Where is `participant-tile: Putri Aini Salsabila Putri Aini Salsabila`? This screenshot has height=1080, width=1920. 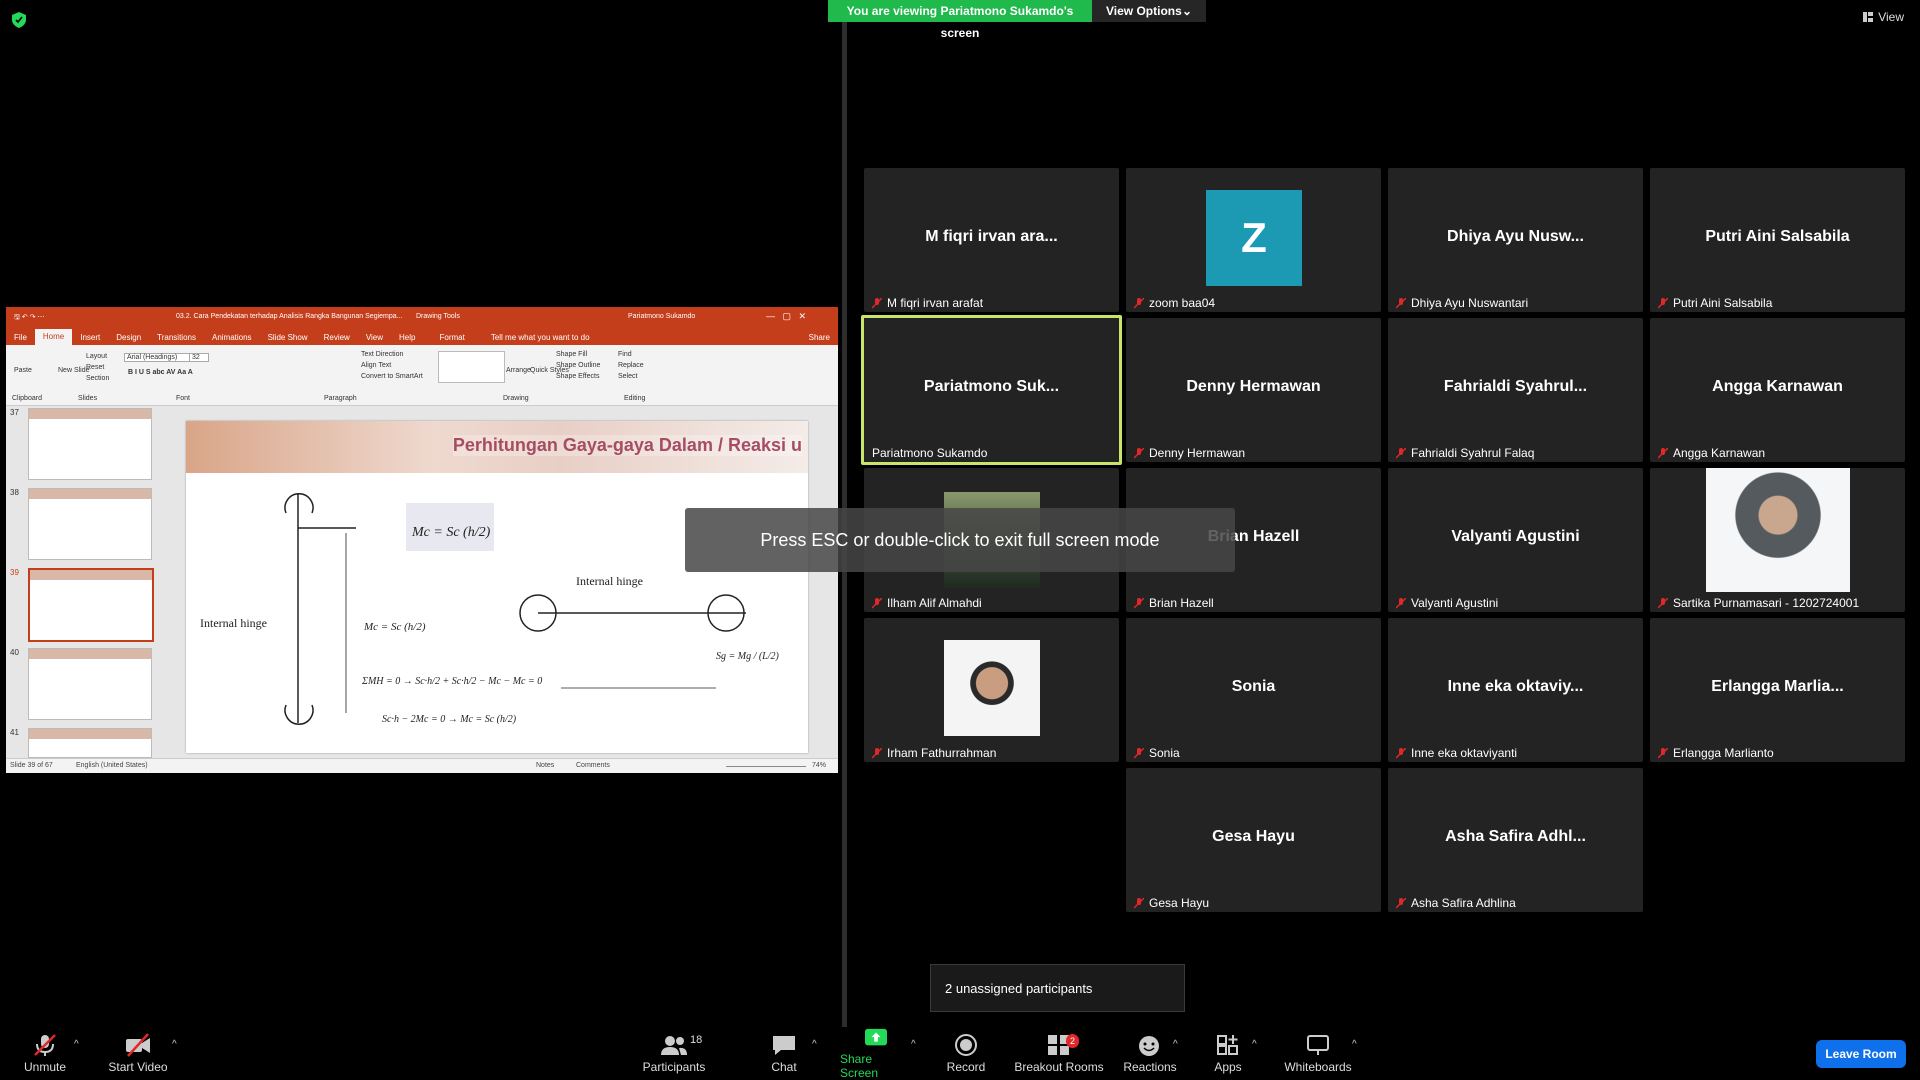 participant-tile: Putri Aini Salsabila Putri Aini Salsabila is located at coordinates (1777, 240).